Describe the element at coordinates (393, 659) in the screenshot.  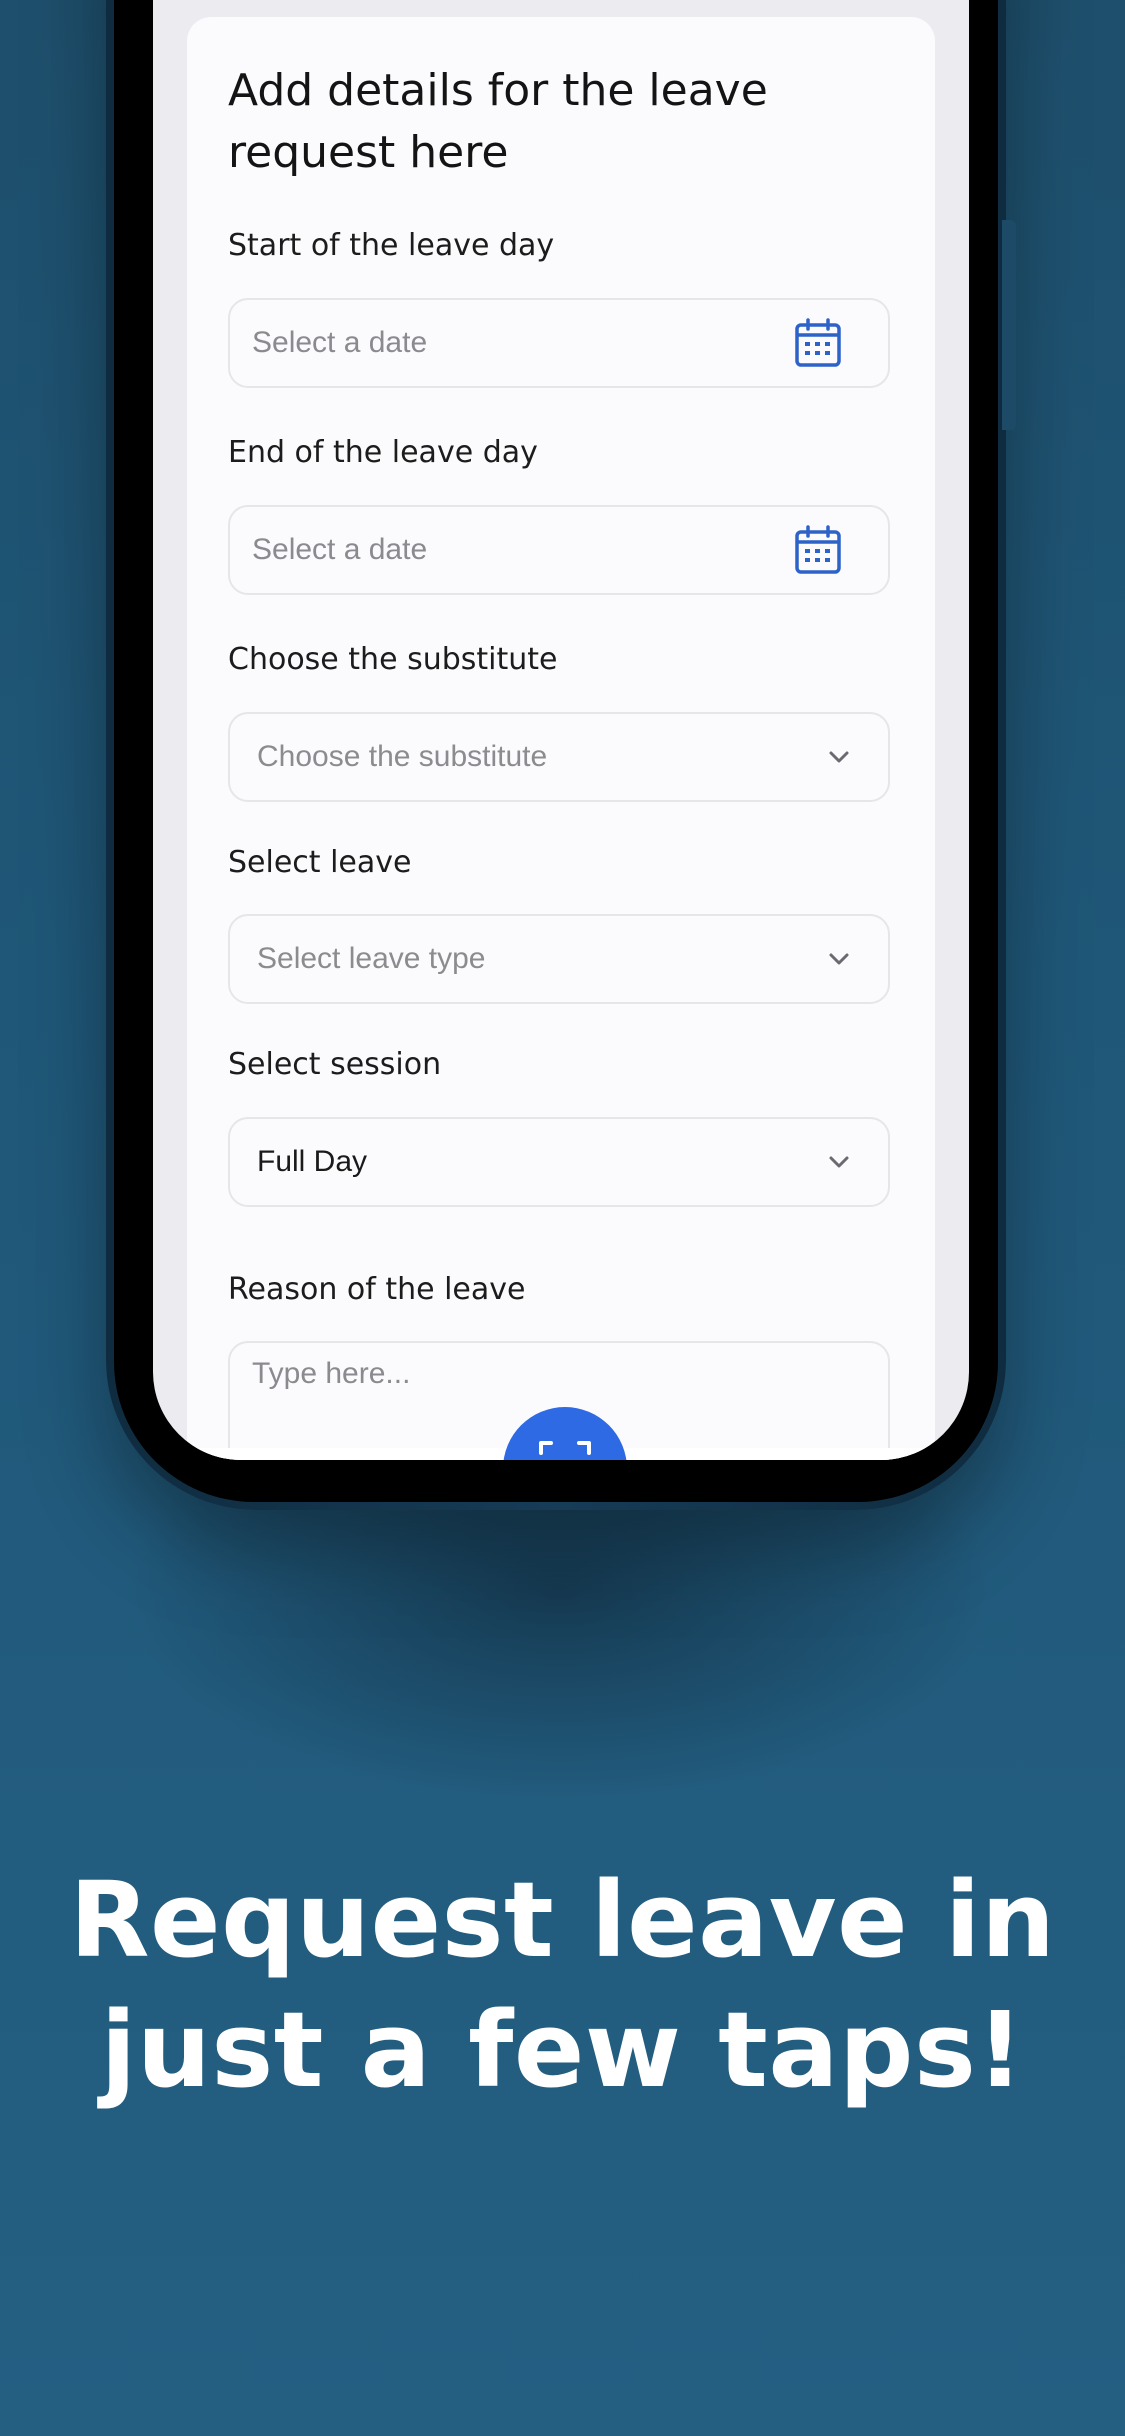
I see `substitute-label: Choose the substitute` at that location.